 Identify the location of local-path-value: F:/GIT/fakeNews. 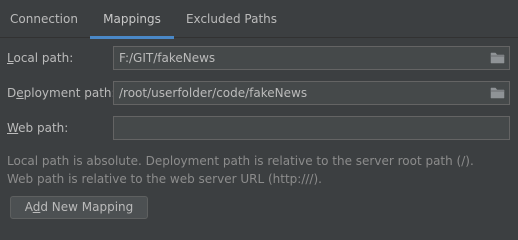
(167, 58).